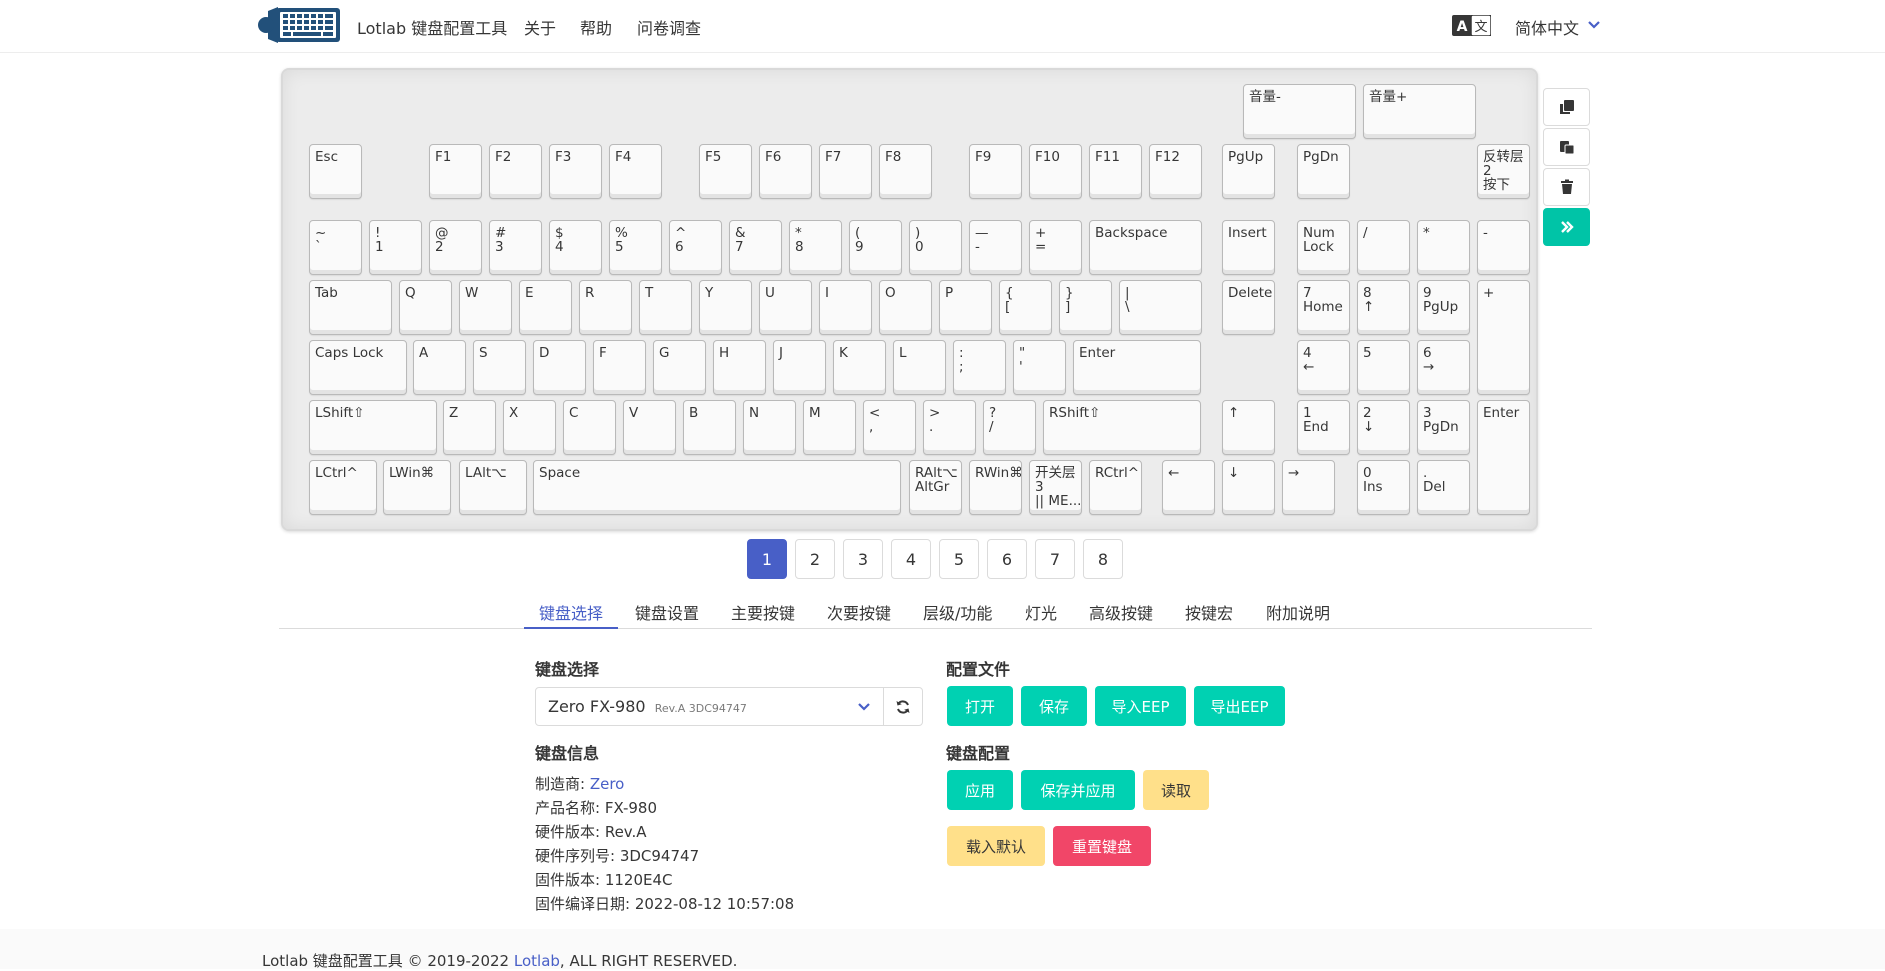 The image size is (1885, 971). Describe the element at coordinates (1140, 706) in the screenshot. I see `import-eep-button: 导入EEP` at that location.